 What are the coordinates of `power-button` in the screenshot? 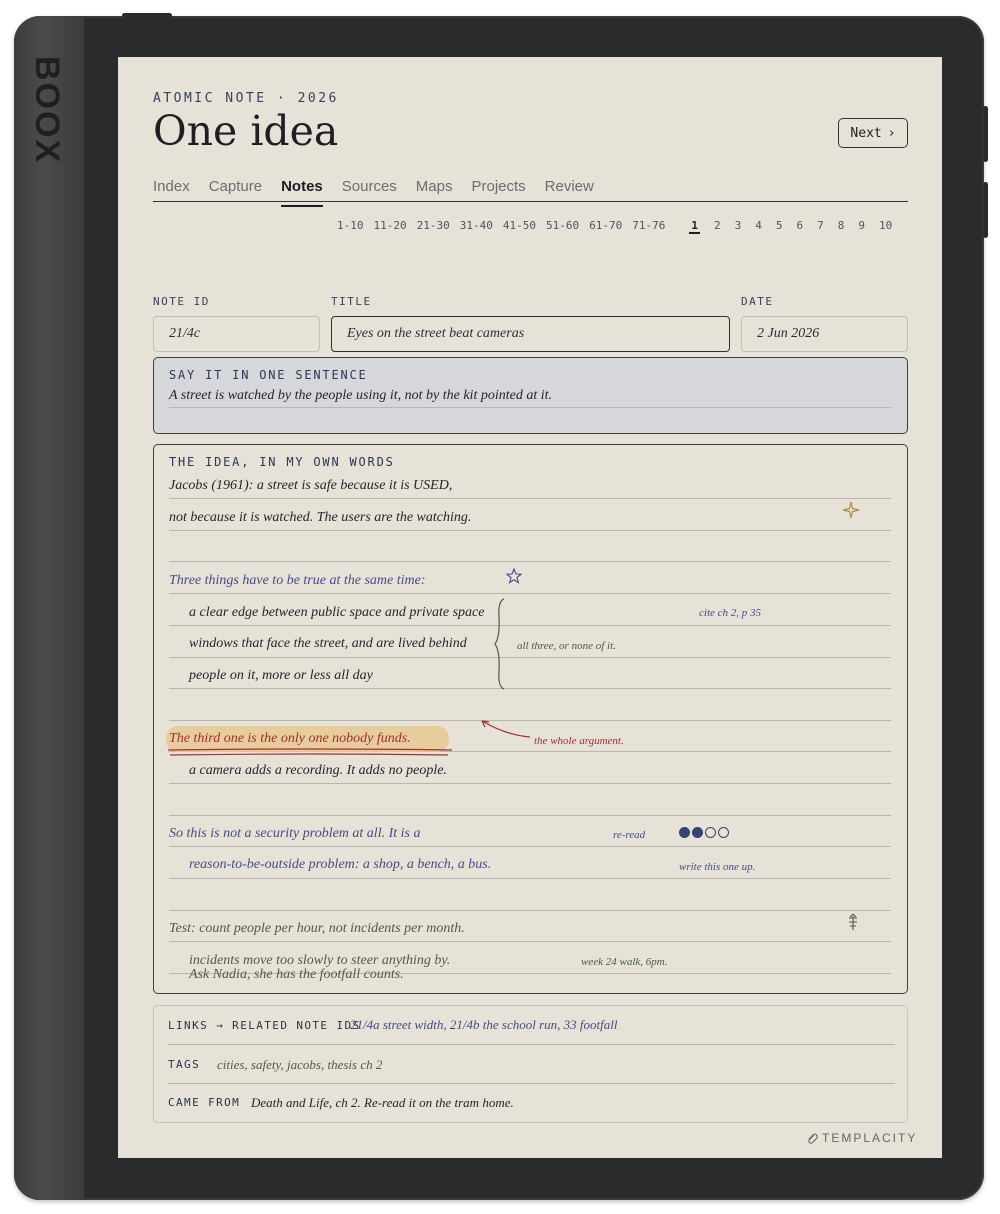 It's located at (147, 15).